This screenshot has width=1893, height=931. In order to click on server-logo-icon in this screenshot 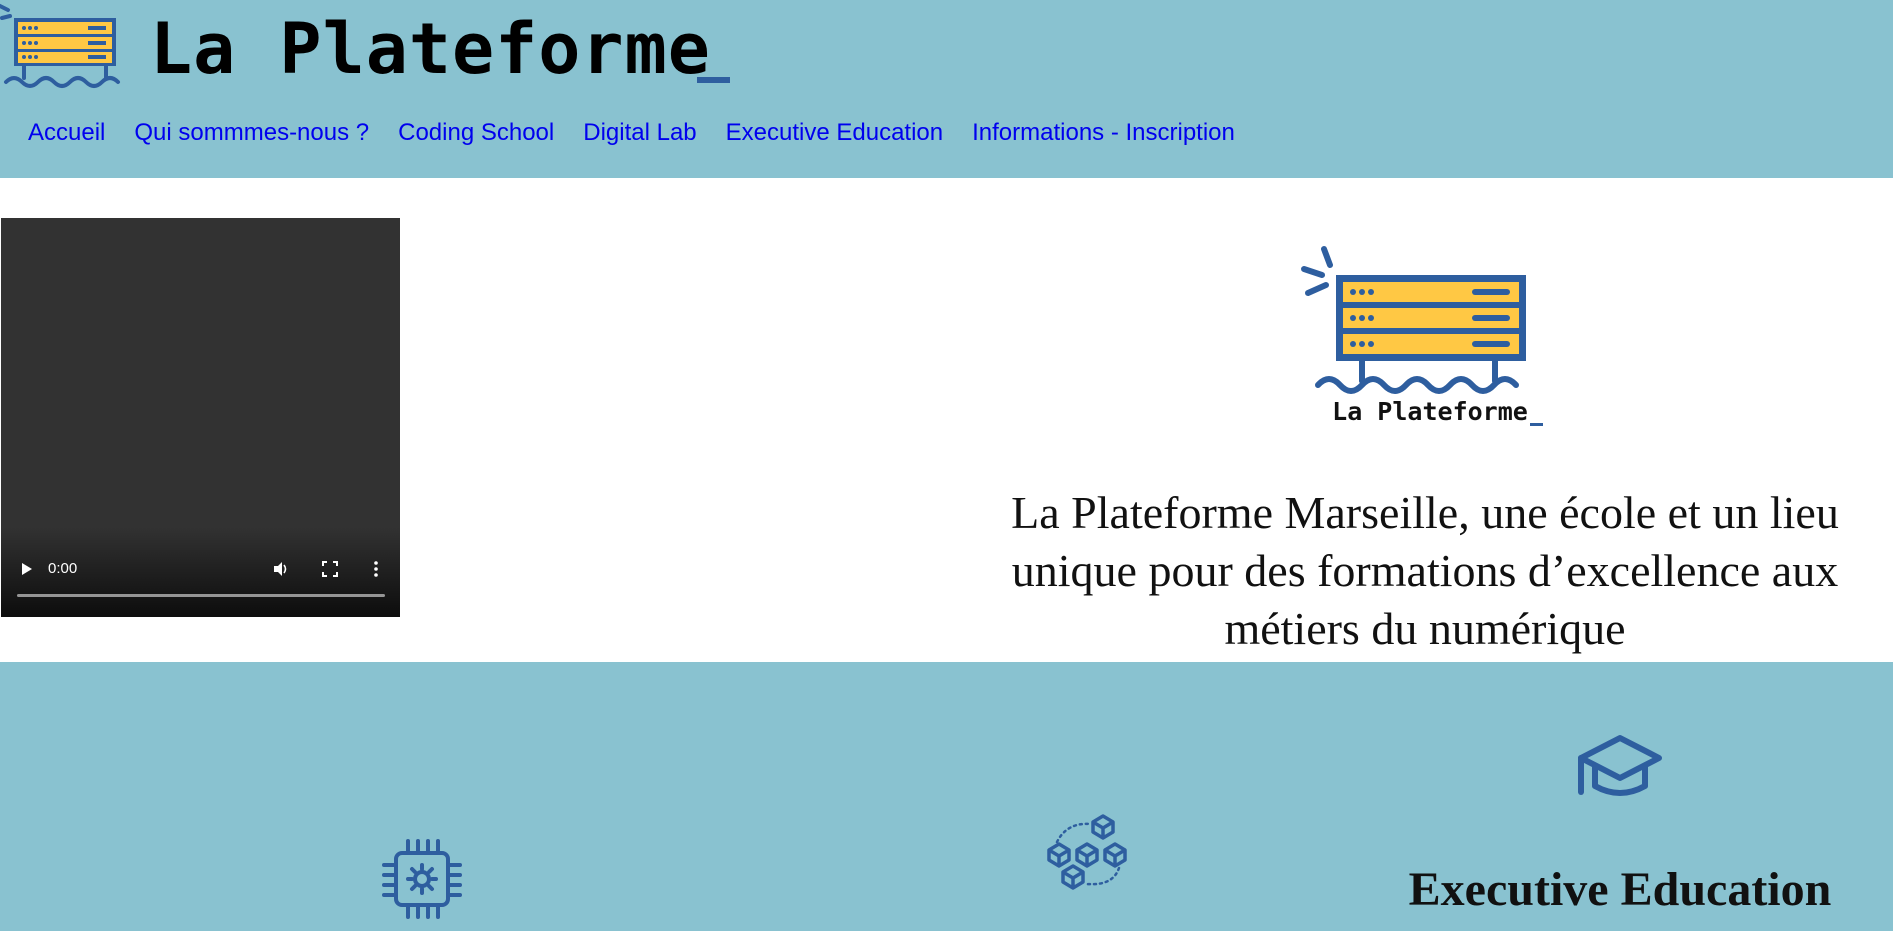, I will do `click(65, 46)`.